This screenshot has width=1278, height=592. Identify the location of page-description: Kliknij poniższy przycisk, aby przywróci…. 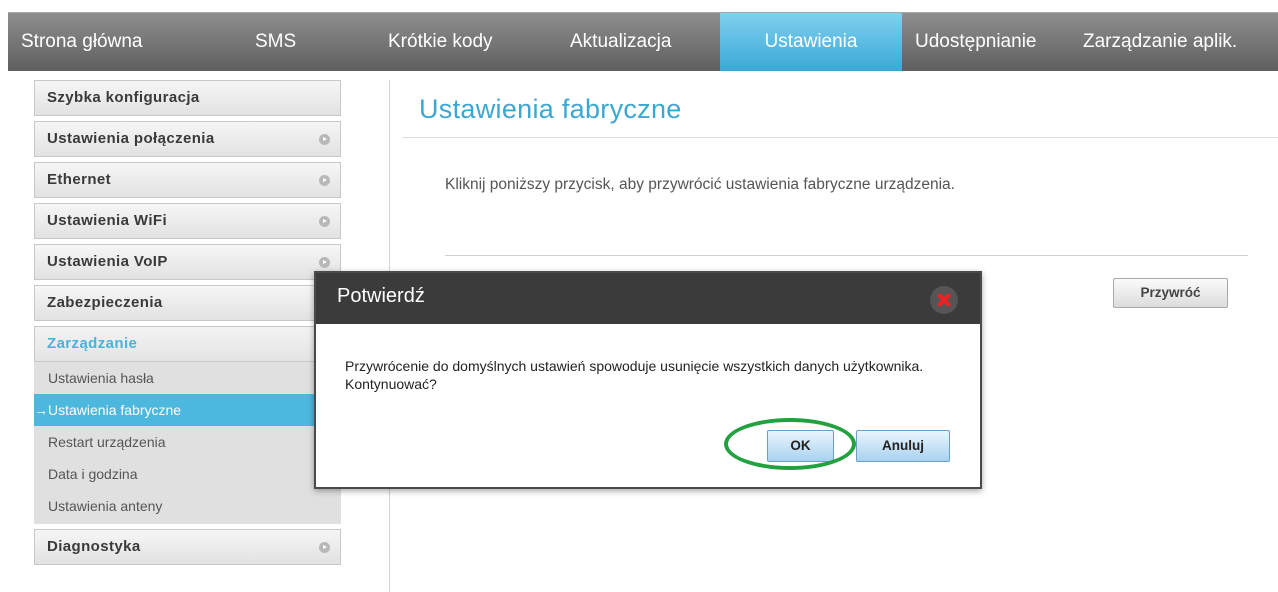
(700, 184).